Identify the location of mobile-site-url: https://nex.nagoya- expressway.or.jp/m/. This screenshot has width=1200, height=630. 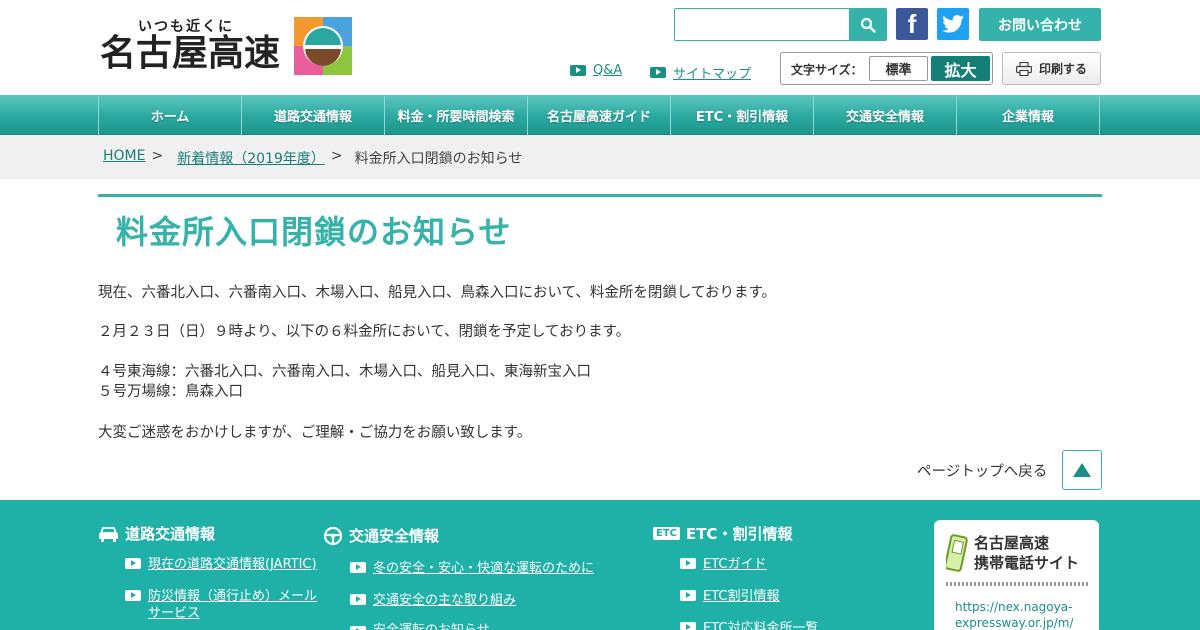
(1014, 614).